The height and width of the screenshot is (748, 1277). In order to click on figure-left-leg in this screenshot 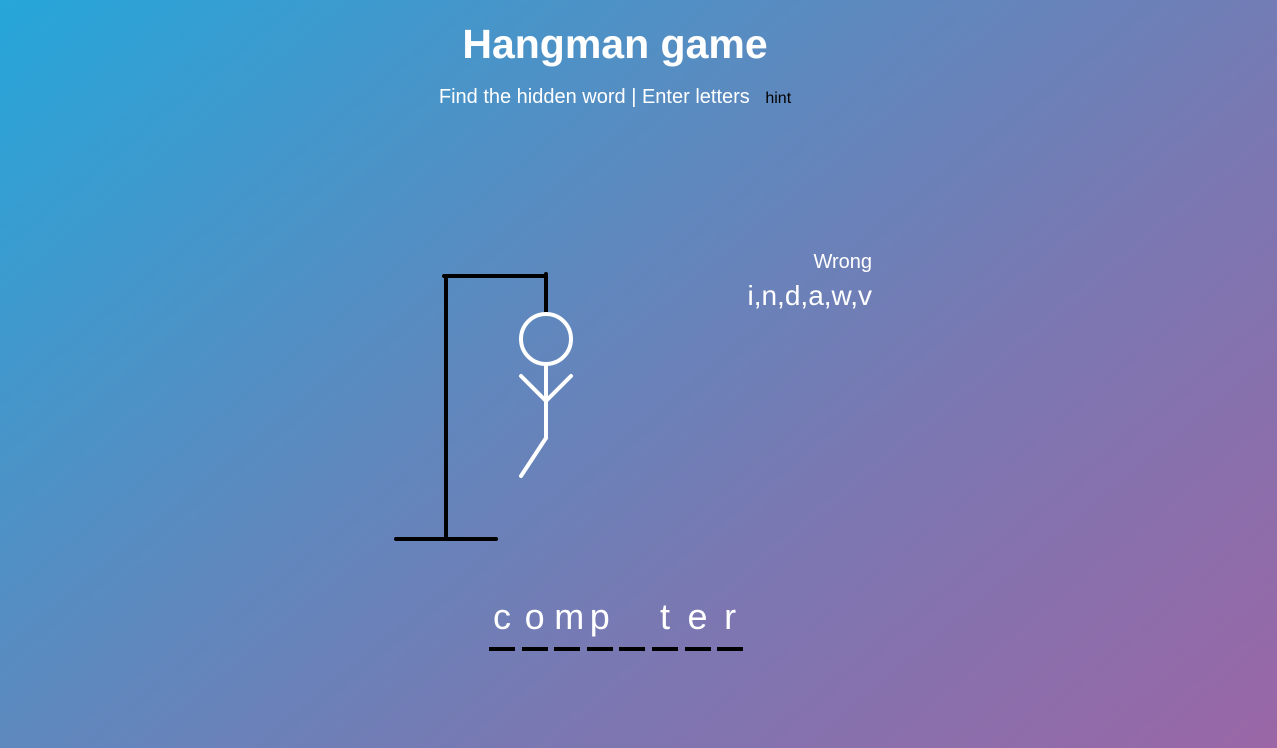, I will do `click(533, 457)`.